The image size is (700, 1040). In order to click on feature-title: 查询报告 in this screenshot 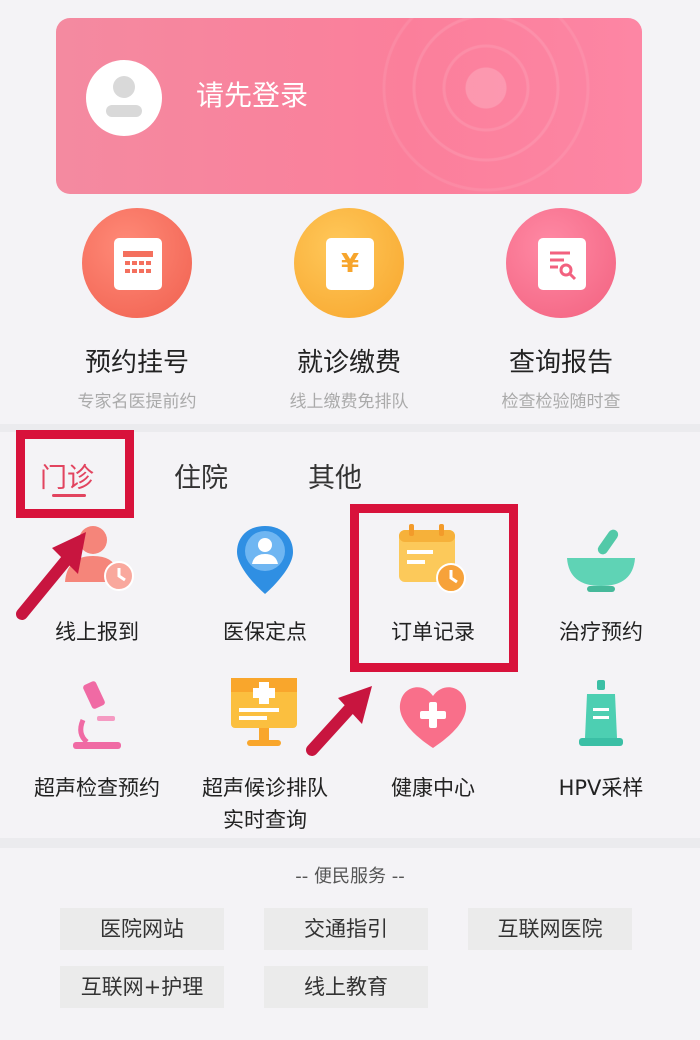, I will do `click(560, 363)`.